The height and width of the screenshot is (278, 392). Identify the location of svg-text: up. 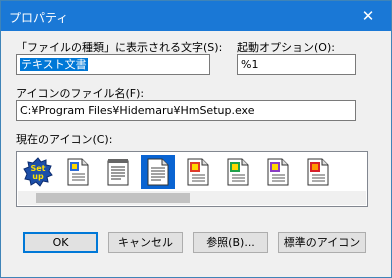
(38, 176).